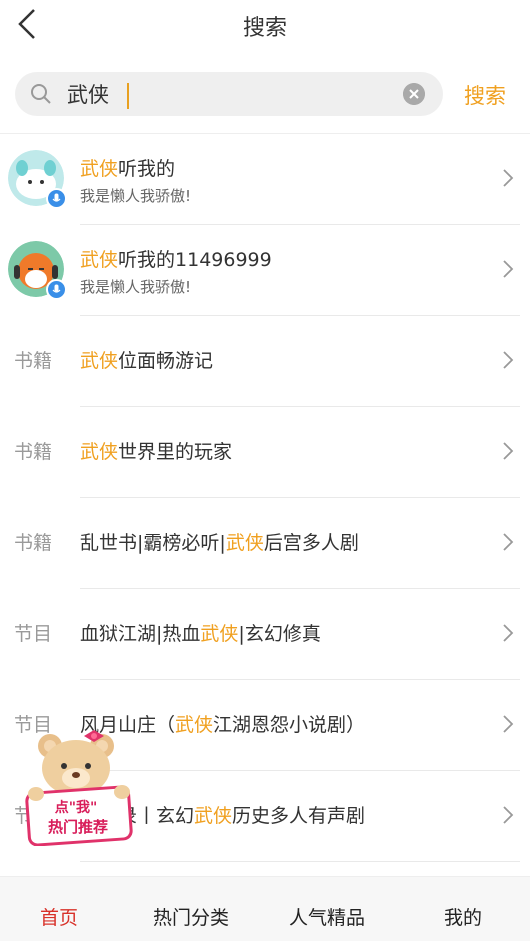  I want to click on nav-hot-categories: 热门分类, so click(191, 916).